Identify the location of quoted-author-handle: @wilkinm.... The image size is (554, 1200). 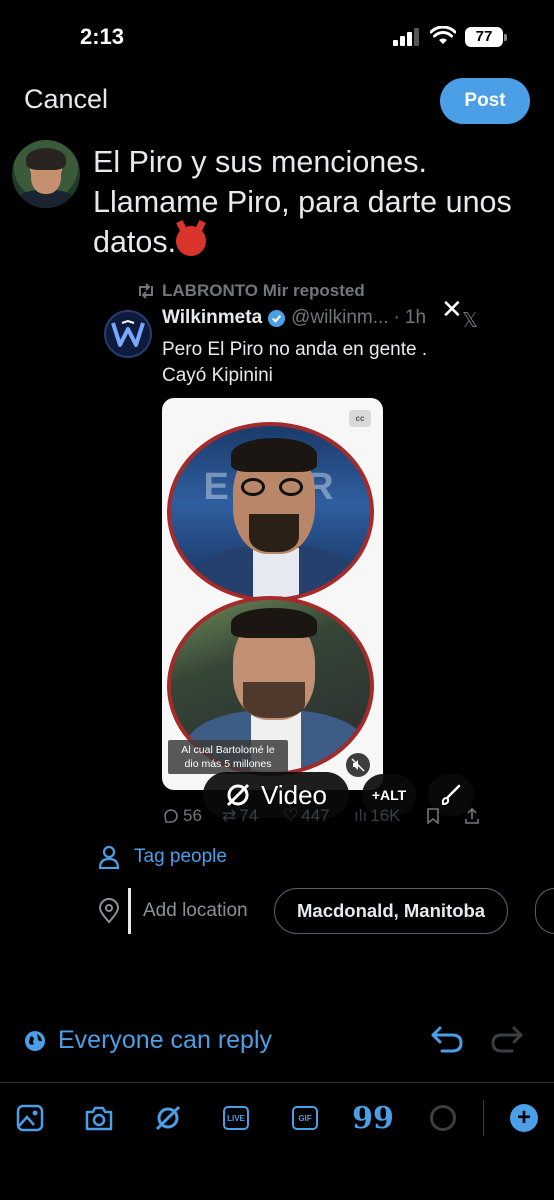
(340, 317).